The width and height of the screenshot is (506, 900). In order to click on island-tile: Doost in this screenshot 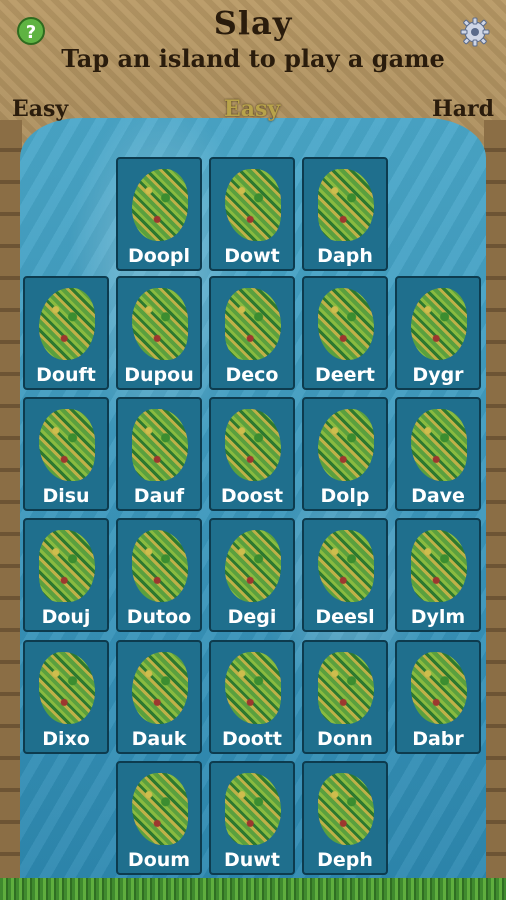, I will do `click(252, 454)`.